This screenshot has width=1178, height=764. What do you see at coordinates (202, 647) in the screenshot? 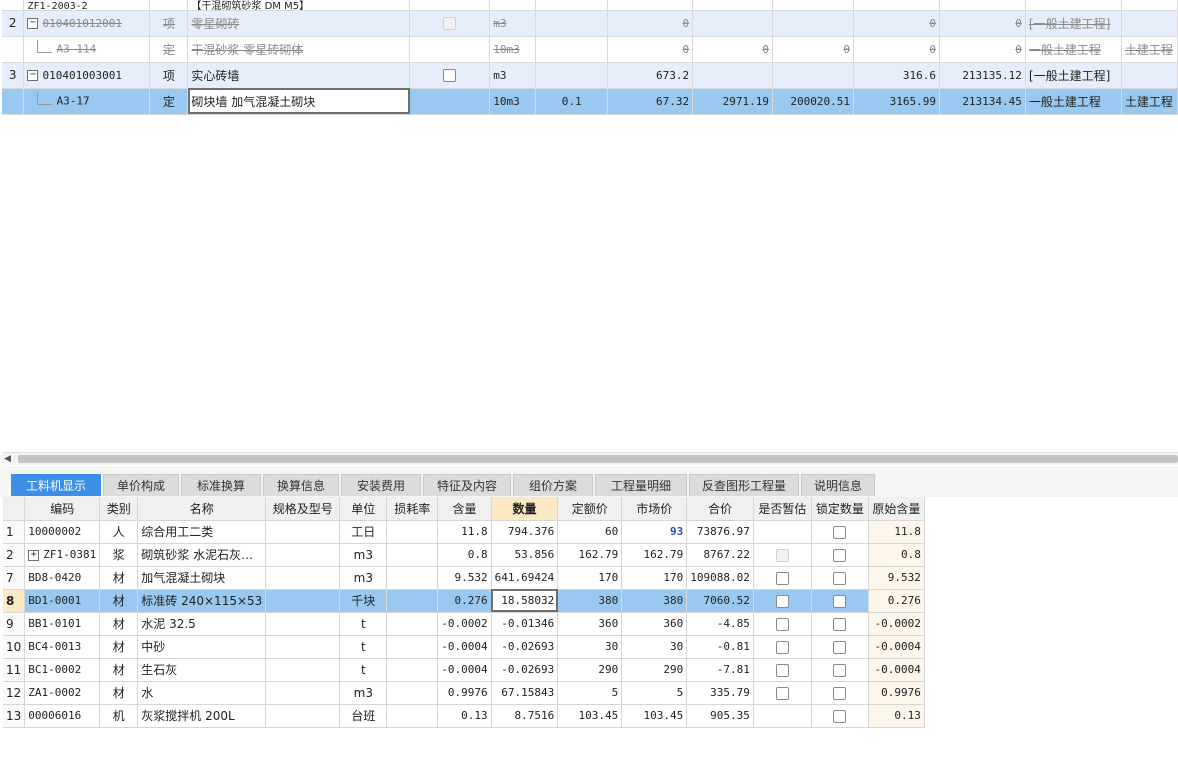
I see `resource-name: 中砂` at bounding box center [202, 647].